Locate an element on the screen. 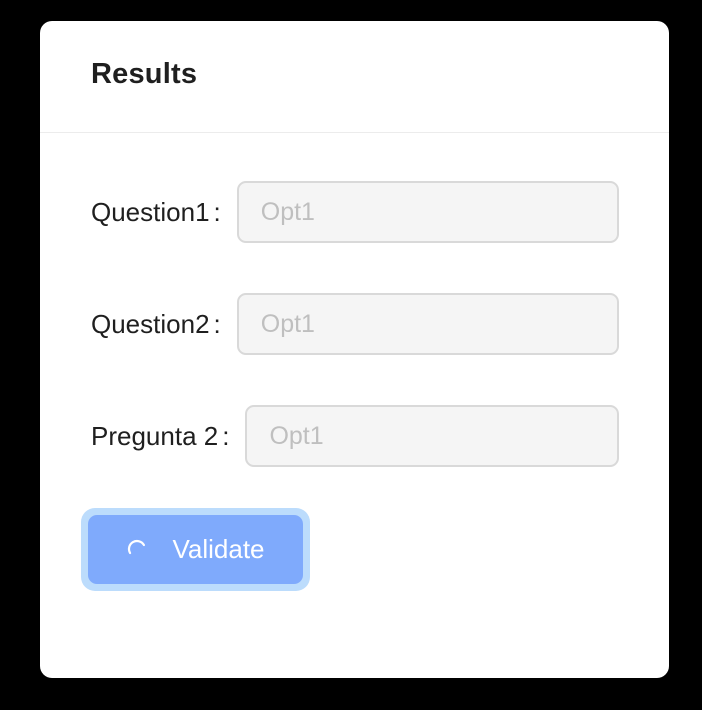 The image size is (702, 710). question2-input is located at coordinates (427, 324).